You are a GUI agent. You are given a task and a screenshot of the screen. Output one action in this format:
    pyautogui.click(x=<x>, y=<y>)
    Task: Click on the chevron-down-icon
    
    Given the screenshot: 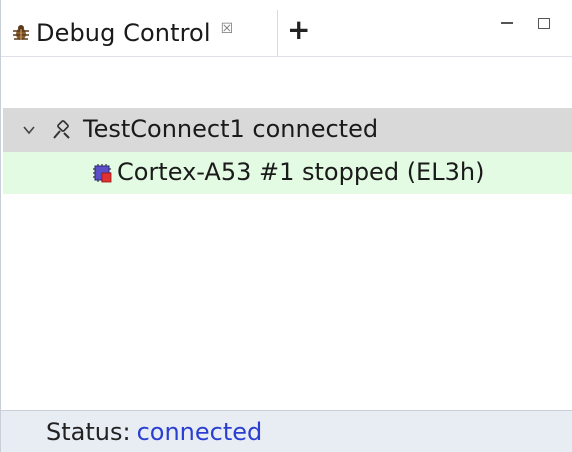 What is the action you would take?
    pyautogui.click(x=29, y=130)
    